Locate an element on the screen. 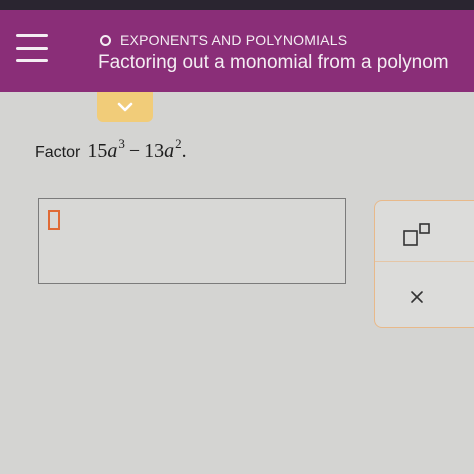 The width and height of the screenshot is (474, 474). topic-label: EXPONENTS AND POLYNOMIALS is located at coordinates (234, 40).